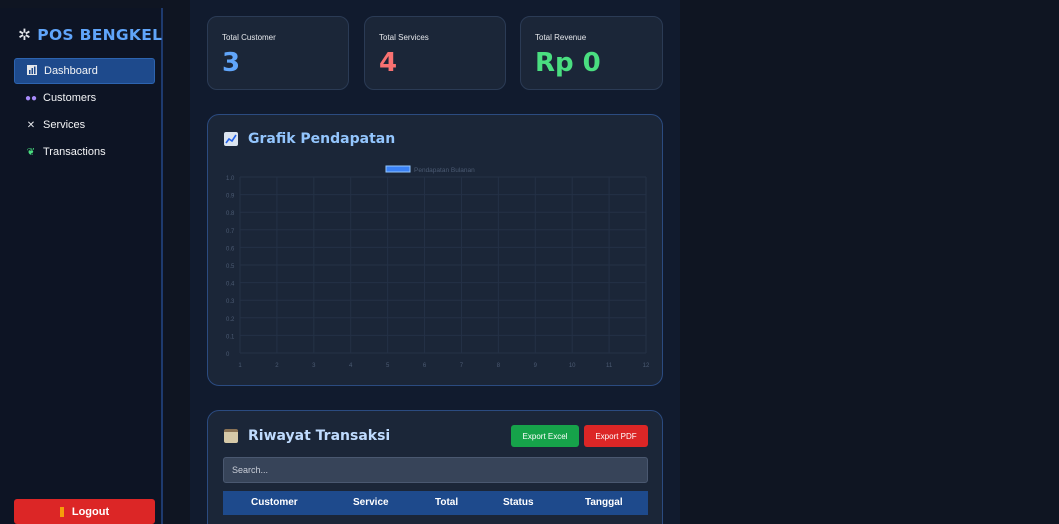  What do you see at coordinates (230, 197) in the screenshot?
I see `y-tick-label: 0.9` at bounding box center [230, 197].